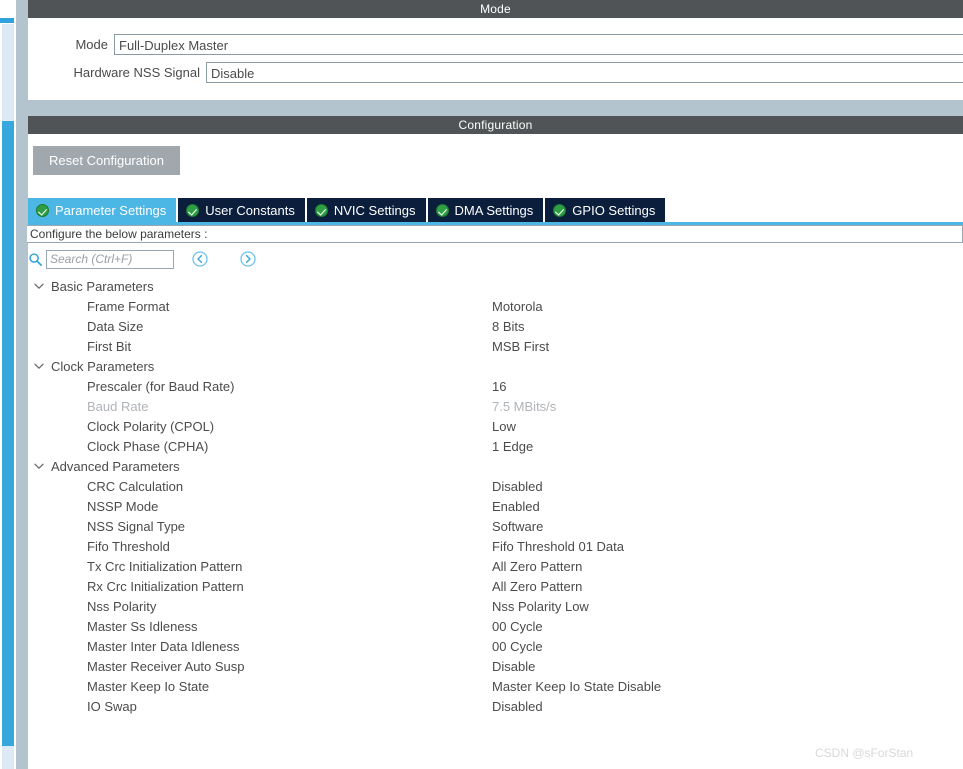  Describe the element at coordinates (128, 306) in the screenshot. I see `parameter-name: Frame Format` at that location.